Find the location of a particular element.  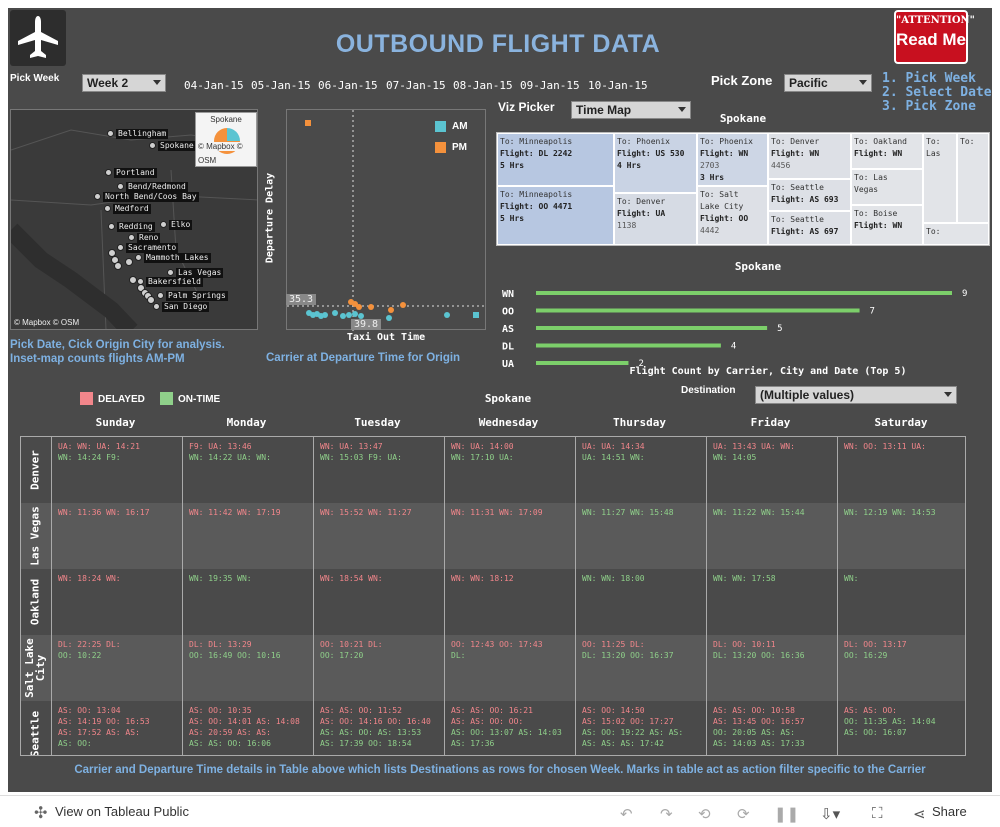

departure-entry: AS: AS: OO: OO: is located at coordinates (510, 721).